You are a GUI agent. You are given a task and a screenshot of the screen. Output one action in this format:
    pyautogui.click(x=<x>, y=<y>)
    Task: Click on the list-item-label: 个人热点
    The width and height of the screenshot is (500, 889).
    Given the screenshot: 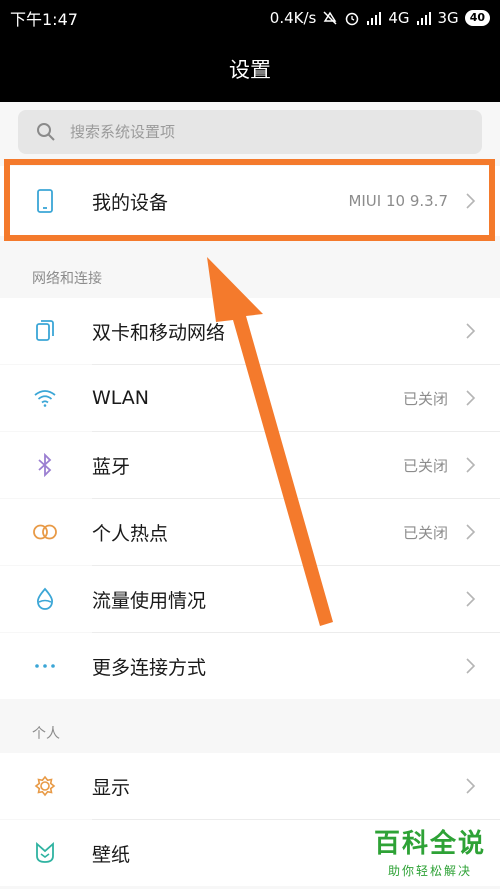 What is the action you would take?
    pyautogui.click(x=130, y=533)
    